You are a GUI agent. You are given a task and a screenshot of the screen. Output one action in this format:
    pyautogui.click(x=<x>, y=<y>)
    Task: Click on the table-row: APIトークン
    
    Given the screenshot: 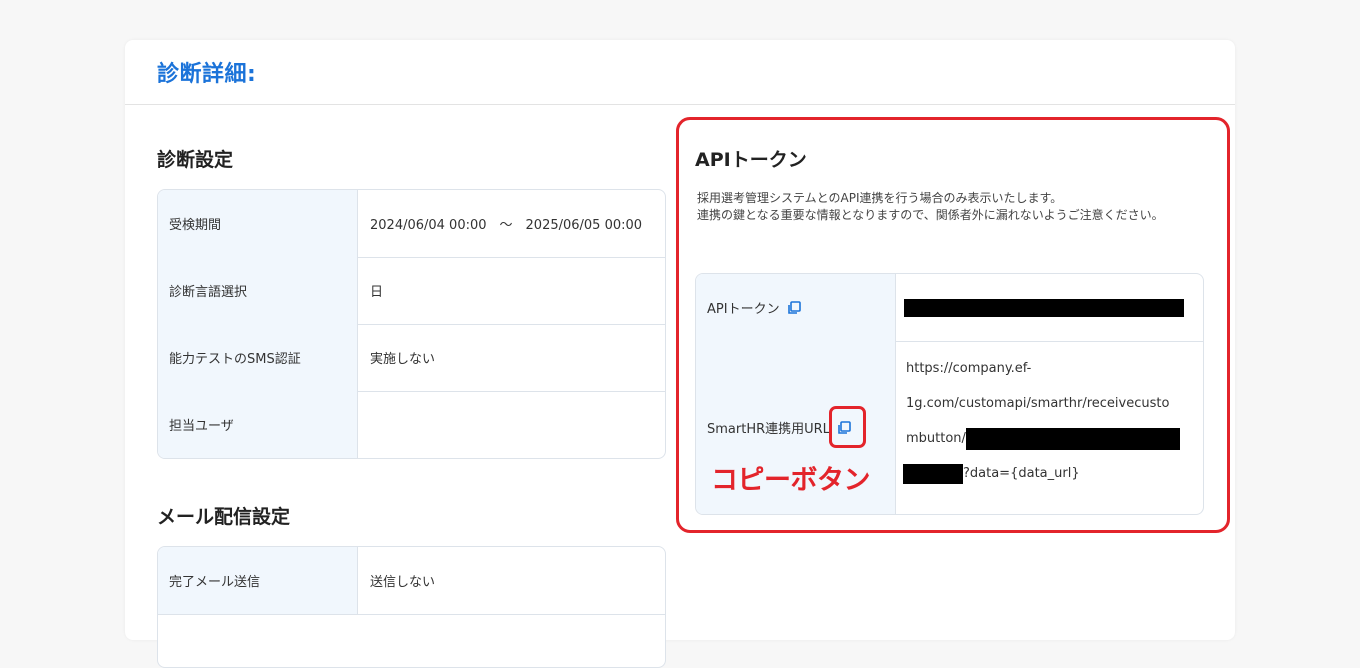 What is the action you would take?
    pyautogui.click(x=949, y=308)
    